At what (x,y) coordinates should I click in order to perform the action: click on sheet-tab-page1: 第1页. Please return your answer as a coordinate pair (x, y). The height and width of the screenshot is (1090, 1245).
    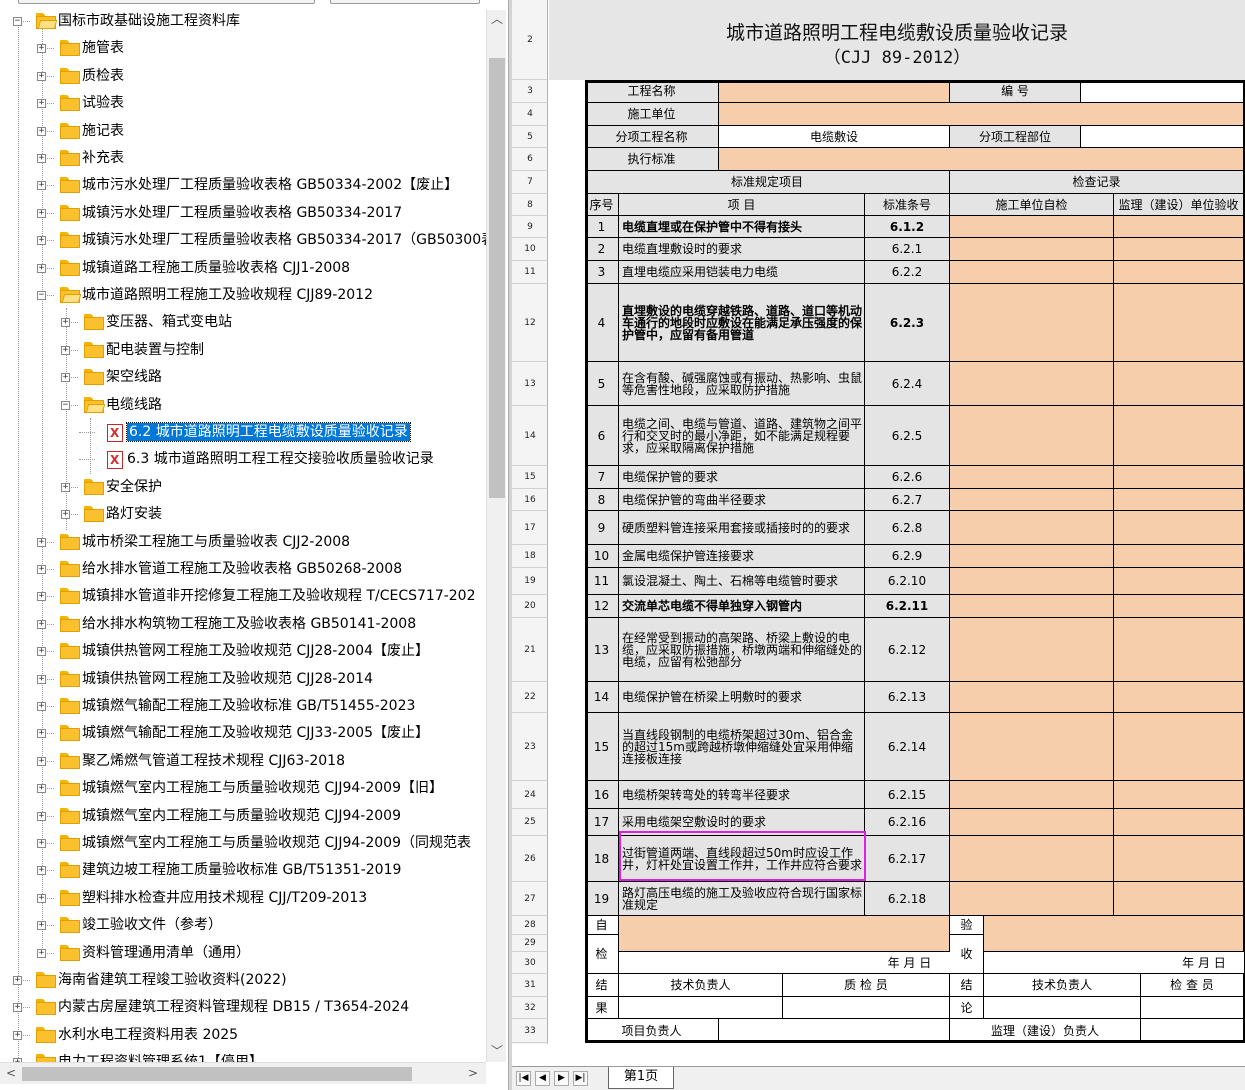
    Looking at the image, I should click on (641, 1078).